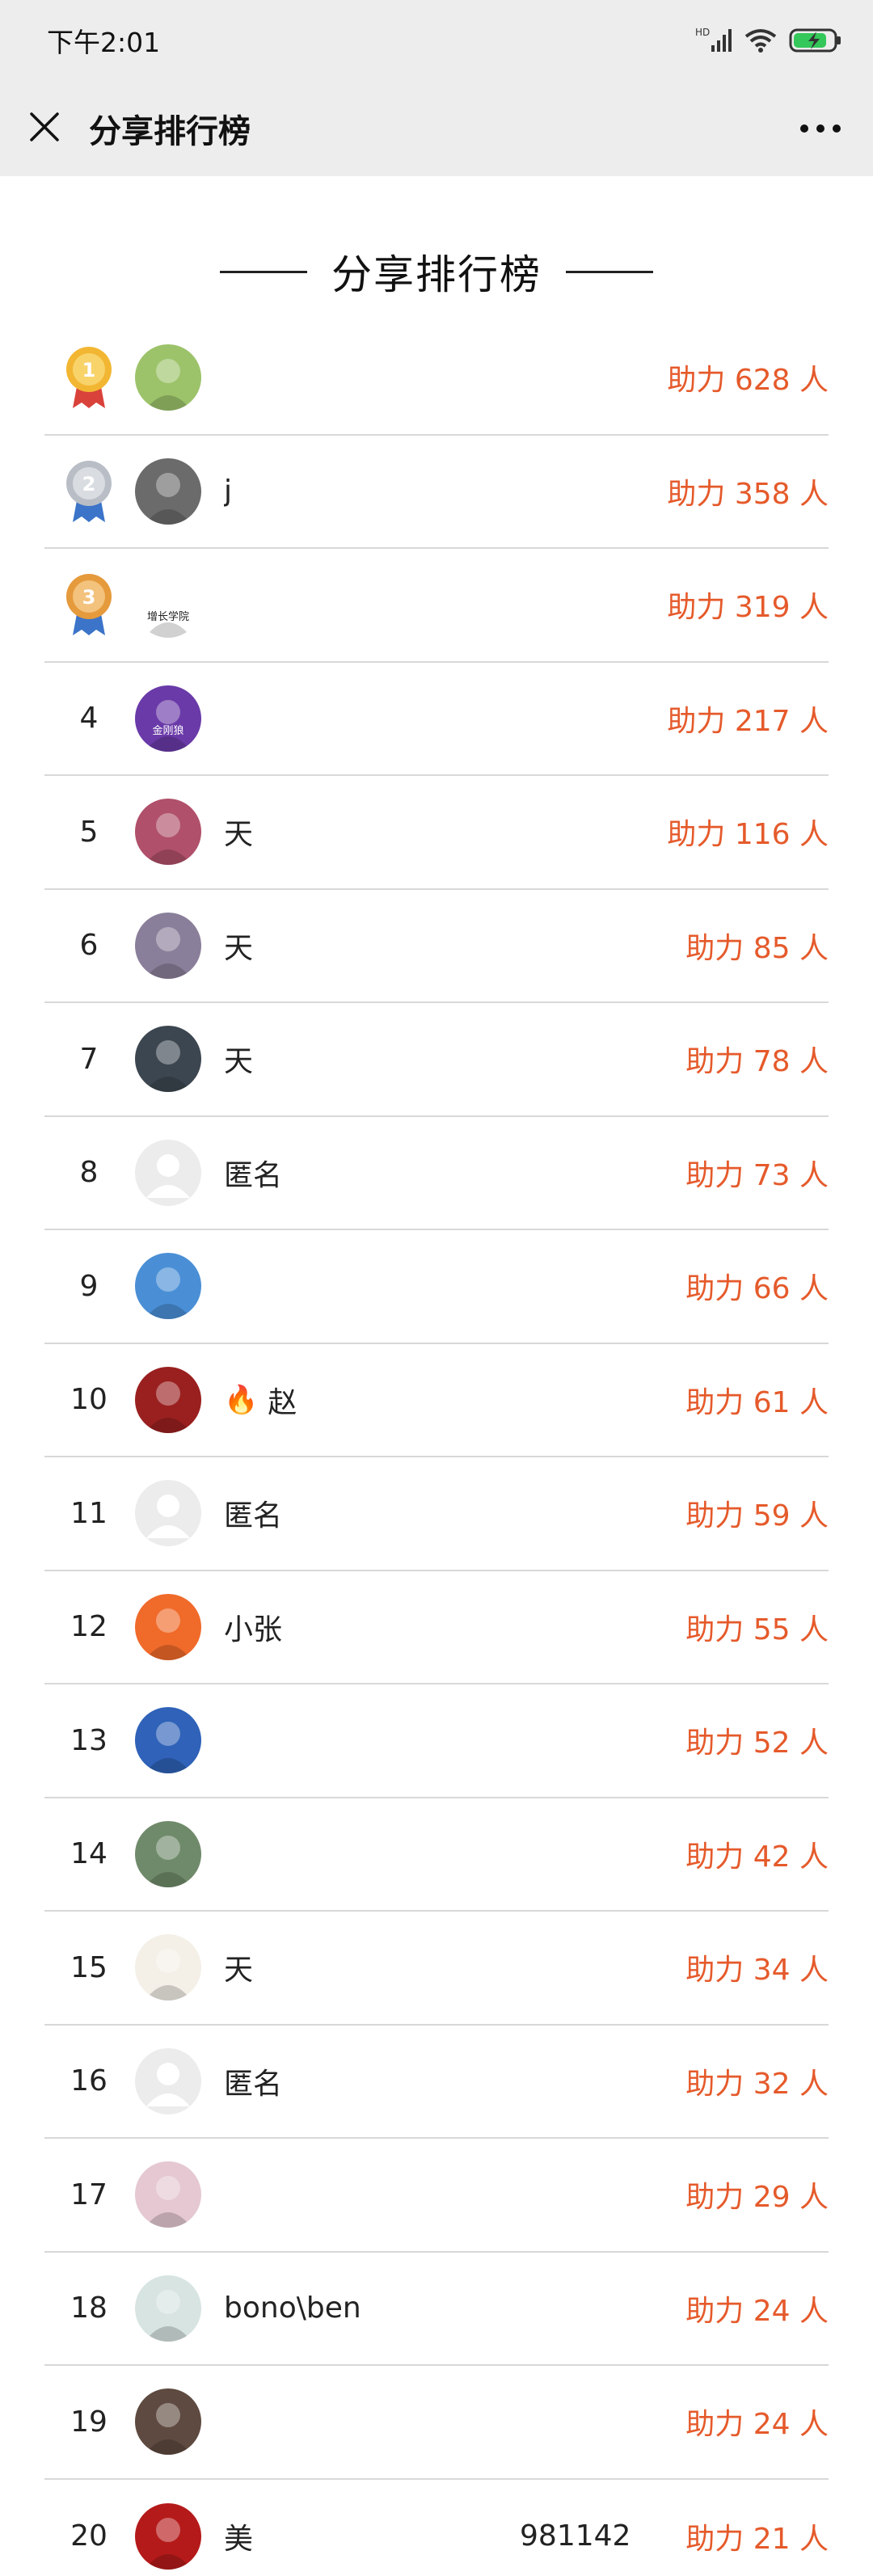  What do you see at coordinates (89, 597) in the screenshot?
I see `svg-text: 3` at bounding box center [89, 597].